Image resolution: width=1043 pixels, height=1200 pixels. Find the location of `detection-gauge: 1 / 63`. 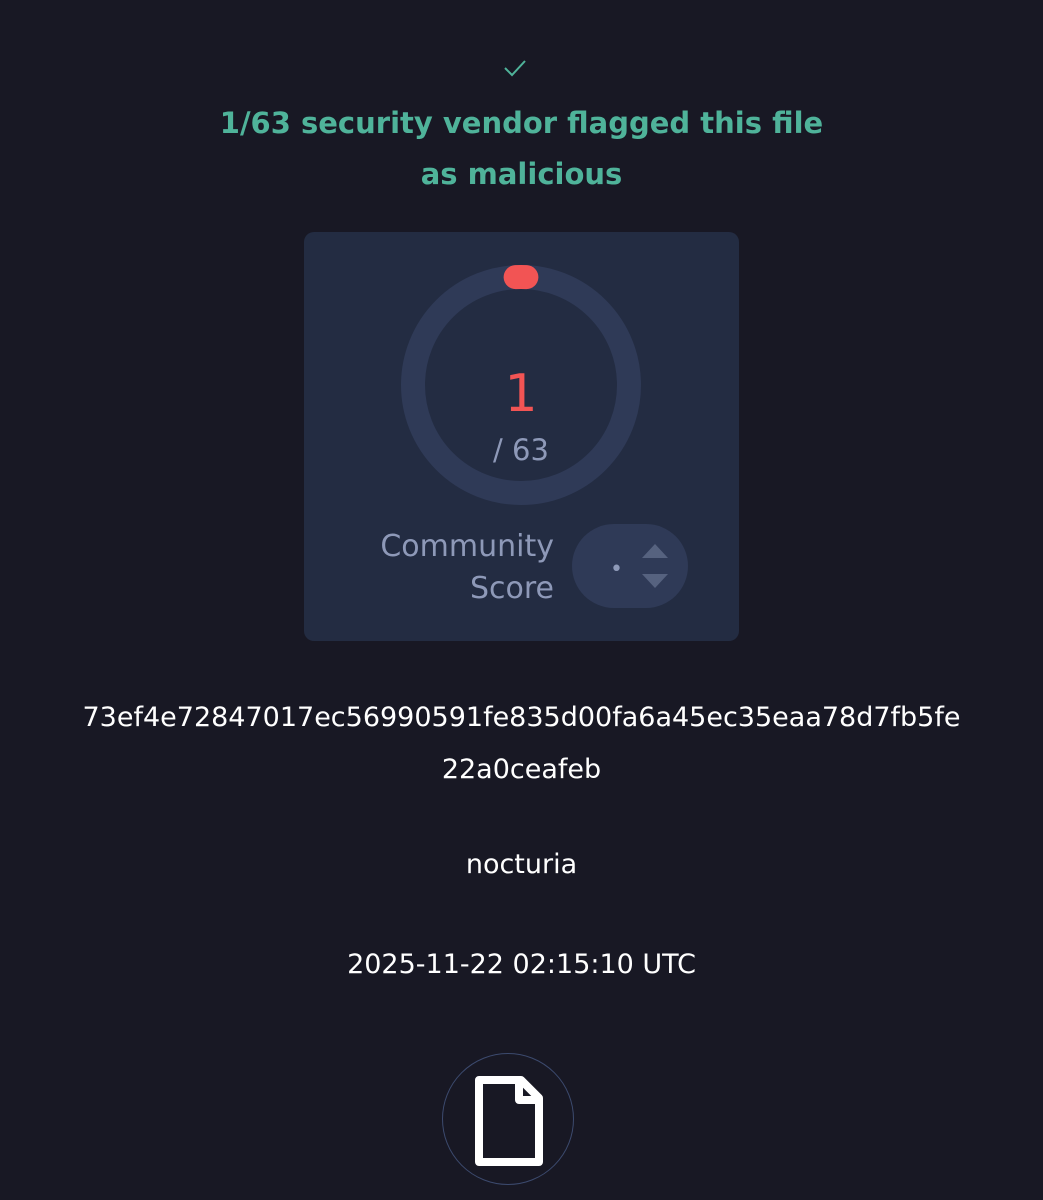

detection-gauge: 1 / 63 is located at coordinates (521, 385).